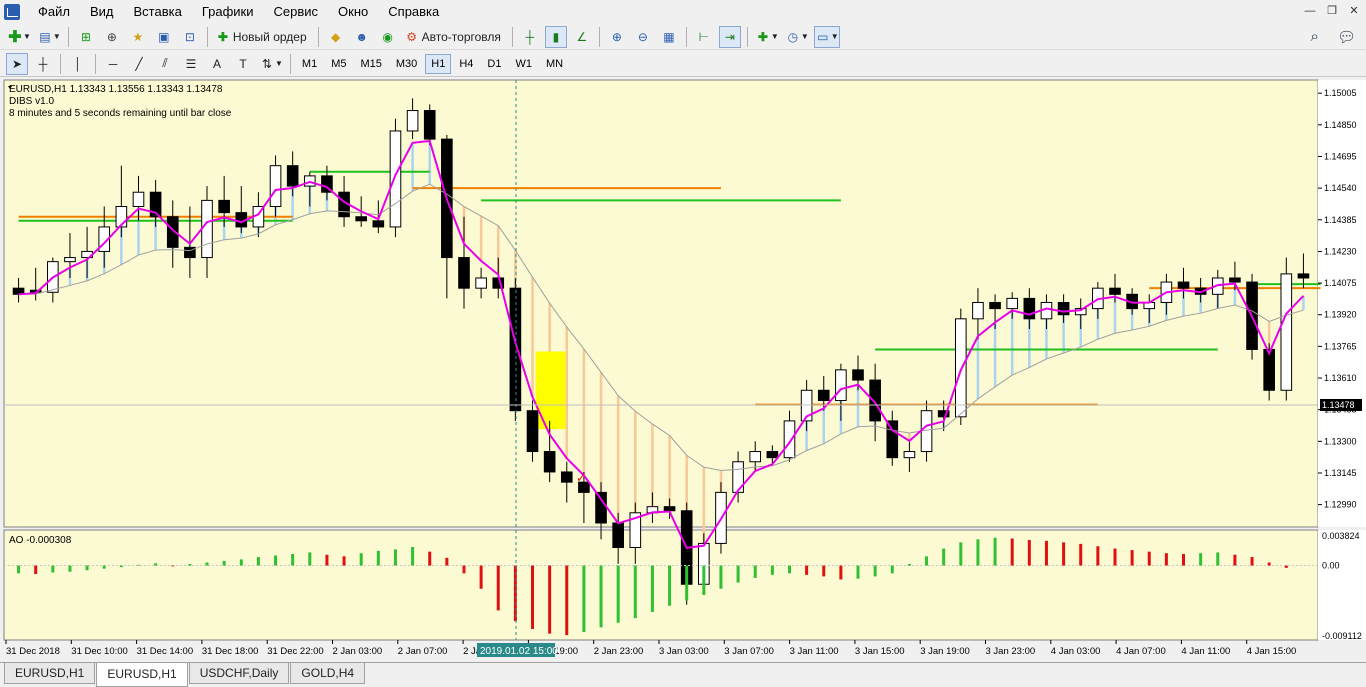 This screenshot has width=1366, height=687. What do you see at coordinates (1205, 651) in the screenshot?
I see `time-tick-label: 4 Jan 11:00` at bounding box center [1205, 651].